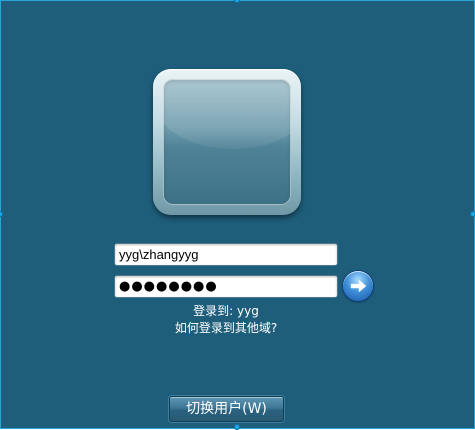 This screenshot has height=430, width=475. Describe the element at coordinates (168, 286) in the screenshot. I see `password-mask: ●●●●●●●●` at that location.